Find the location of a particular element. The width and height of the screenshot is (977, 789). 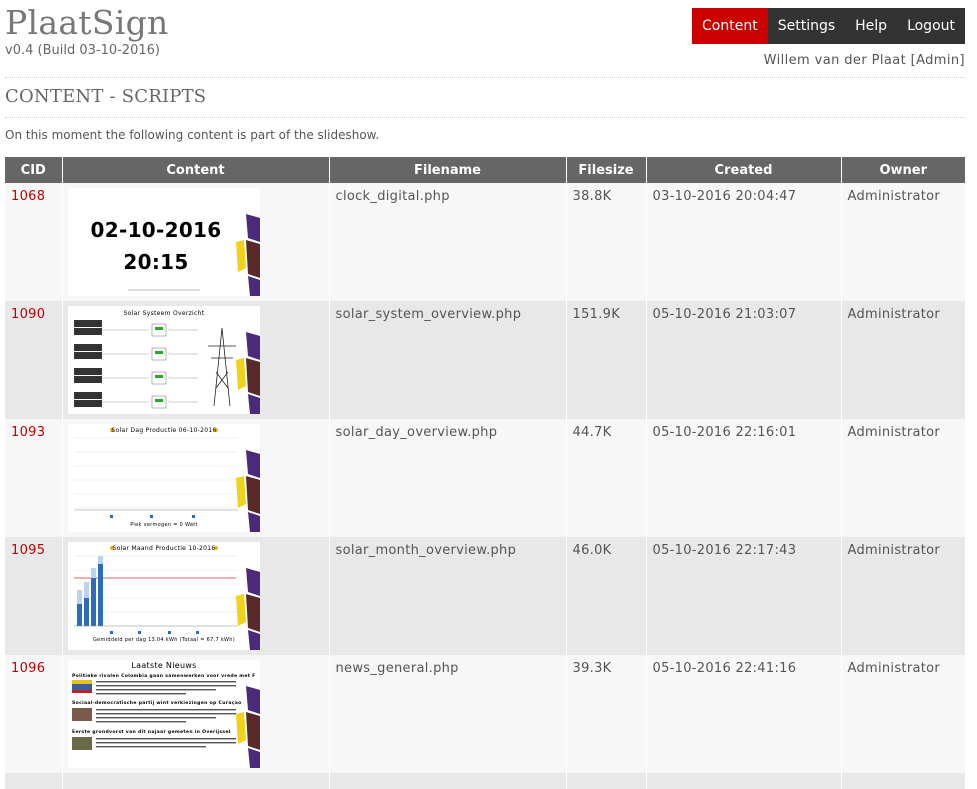

content-thumbnail-cell: 02-10-2016 20:15 is located at coordinates (196, 242).